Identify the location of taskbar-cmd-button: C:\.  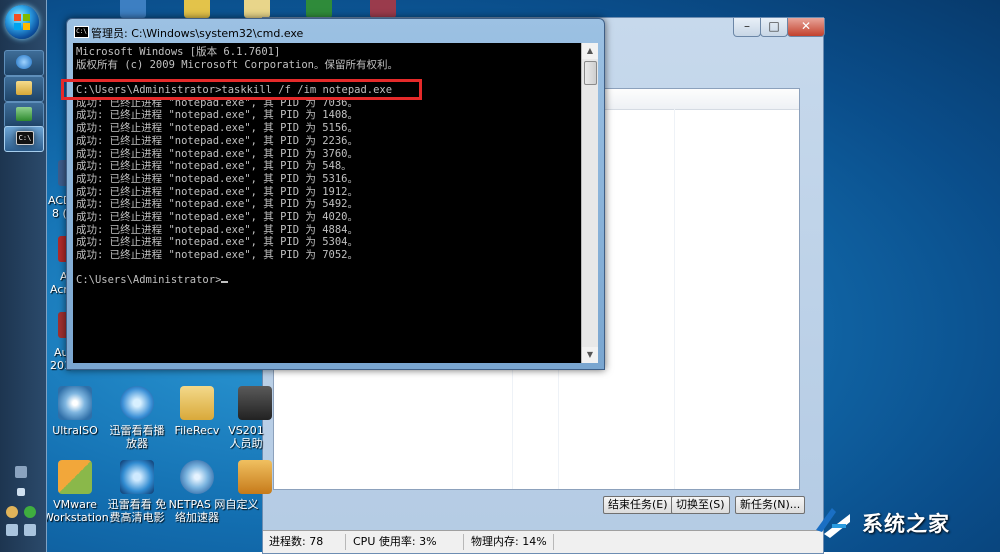
(24, 139).